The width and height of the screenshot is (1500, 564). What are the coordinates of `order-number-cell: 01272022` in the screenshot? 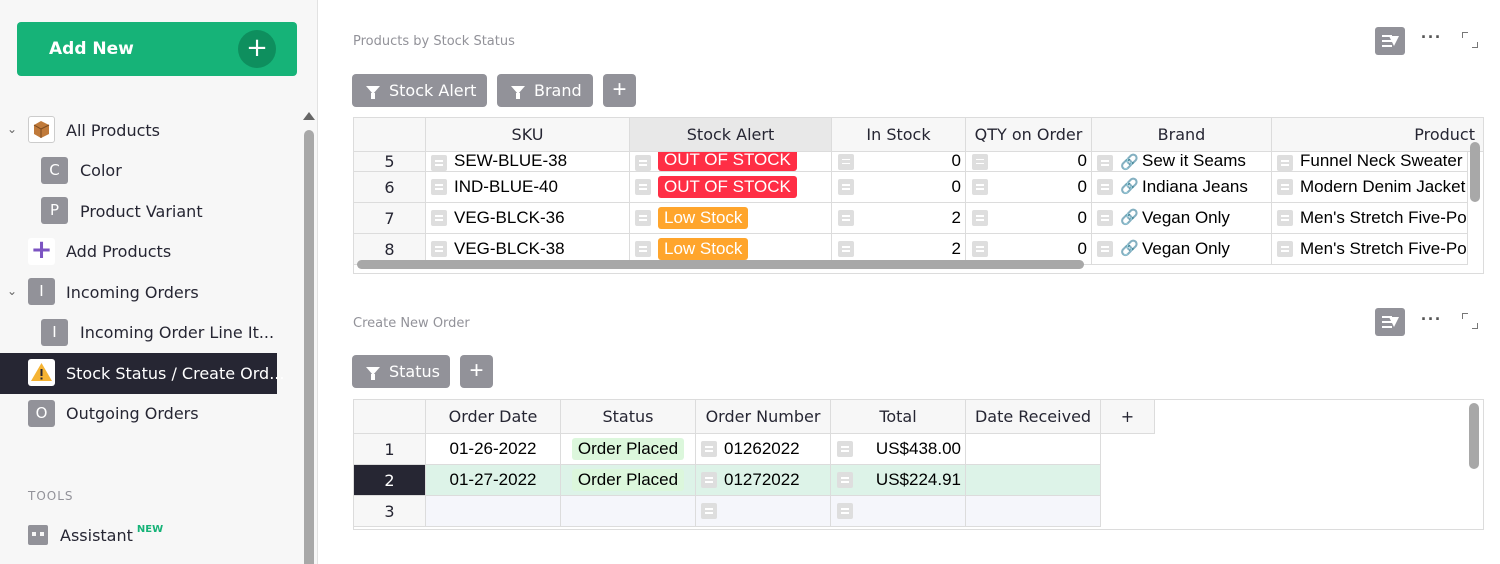 It's located at (763, 480).